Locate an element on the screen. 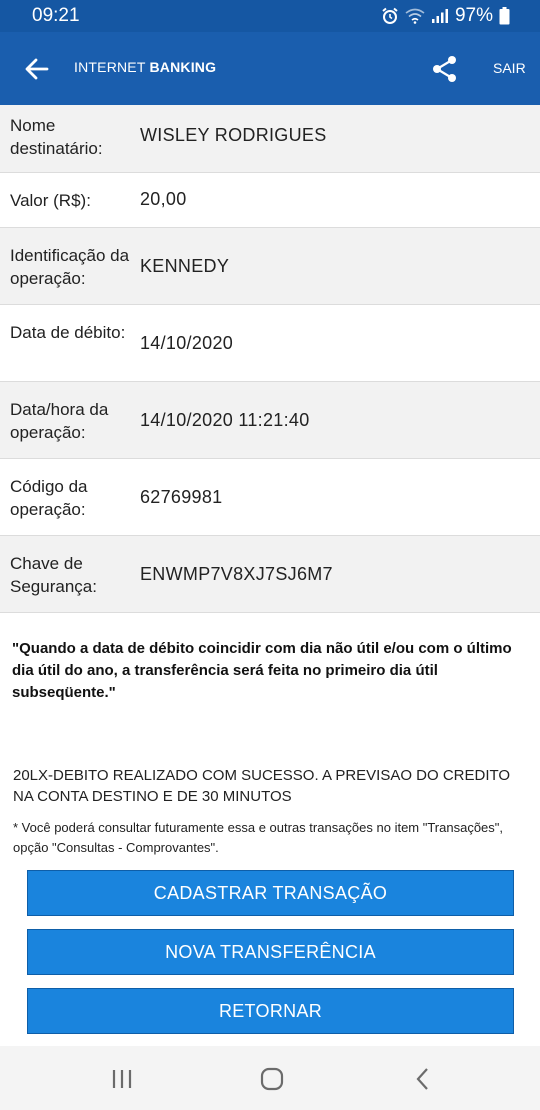 The height and width of the screenshot is (1110, 540). home-icon is located at coordinates (272, 1079).